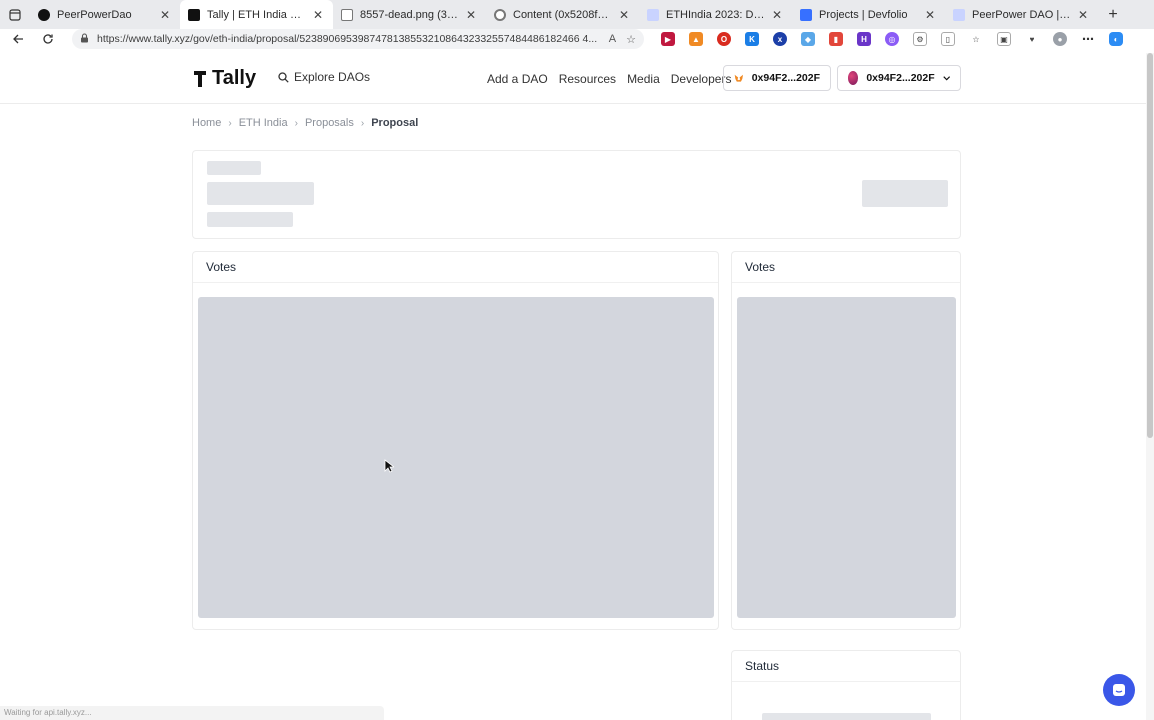 Image resolution: width=1154 pixels, height=720 pixels. I want to click on breadcrumb-current: Proposal, so click(395, 123).